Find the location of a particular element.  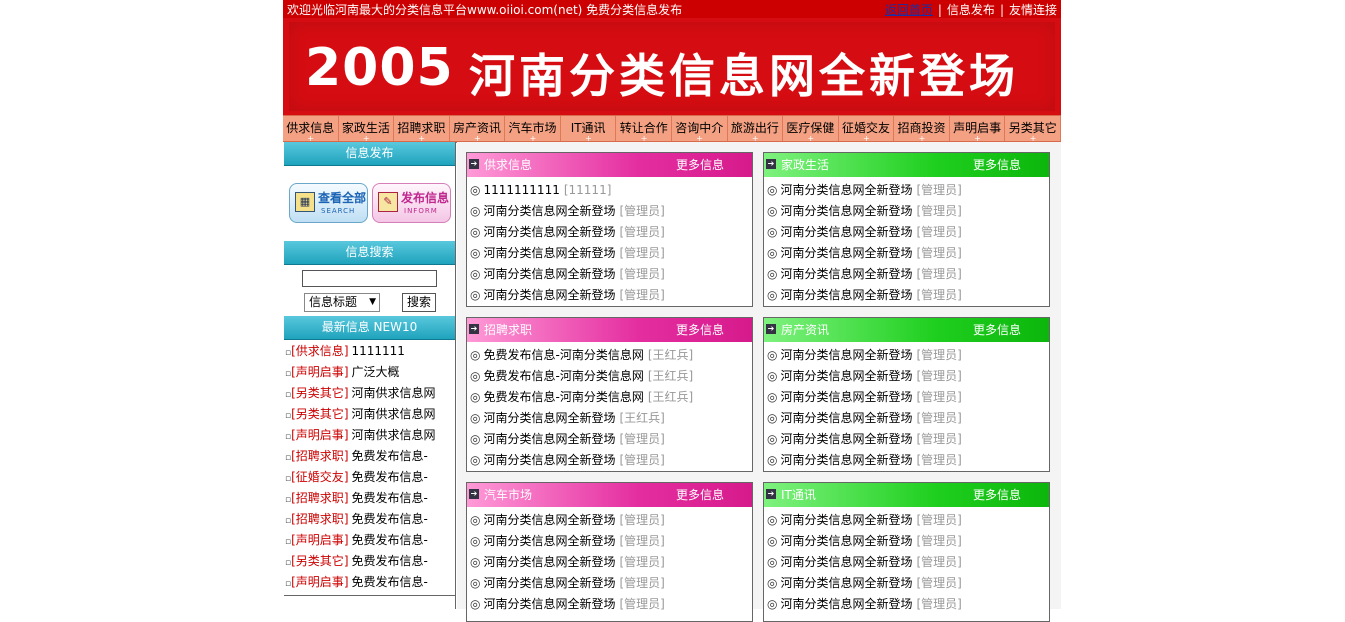

view-all-button: ▦ 查看全部 SEARCH is located at coordinates (328, 203).